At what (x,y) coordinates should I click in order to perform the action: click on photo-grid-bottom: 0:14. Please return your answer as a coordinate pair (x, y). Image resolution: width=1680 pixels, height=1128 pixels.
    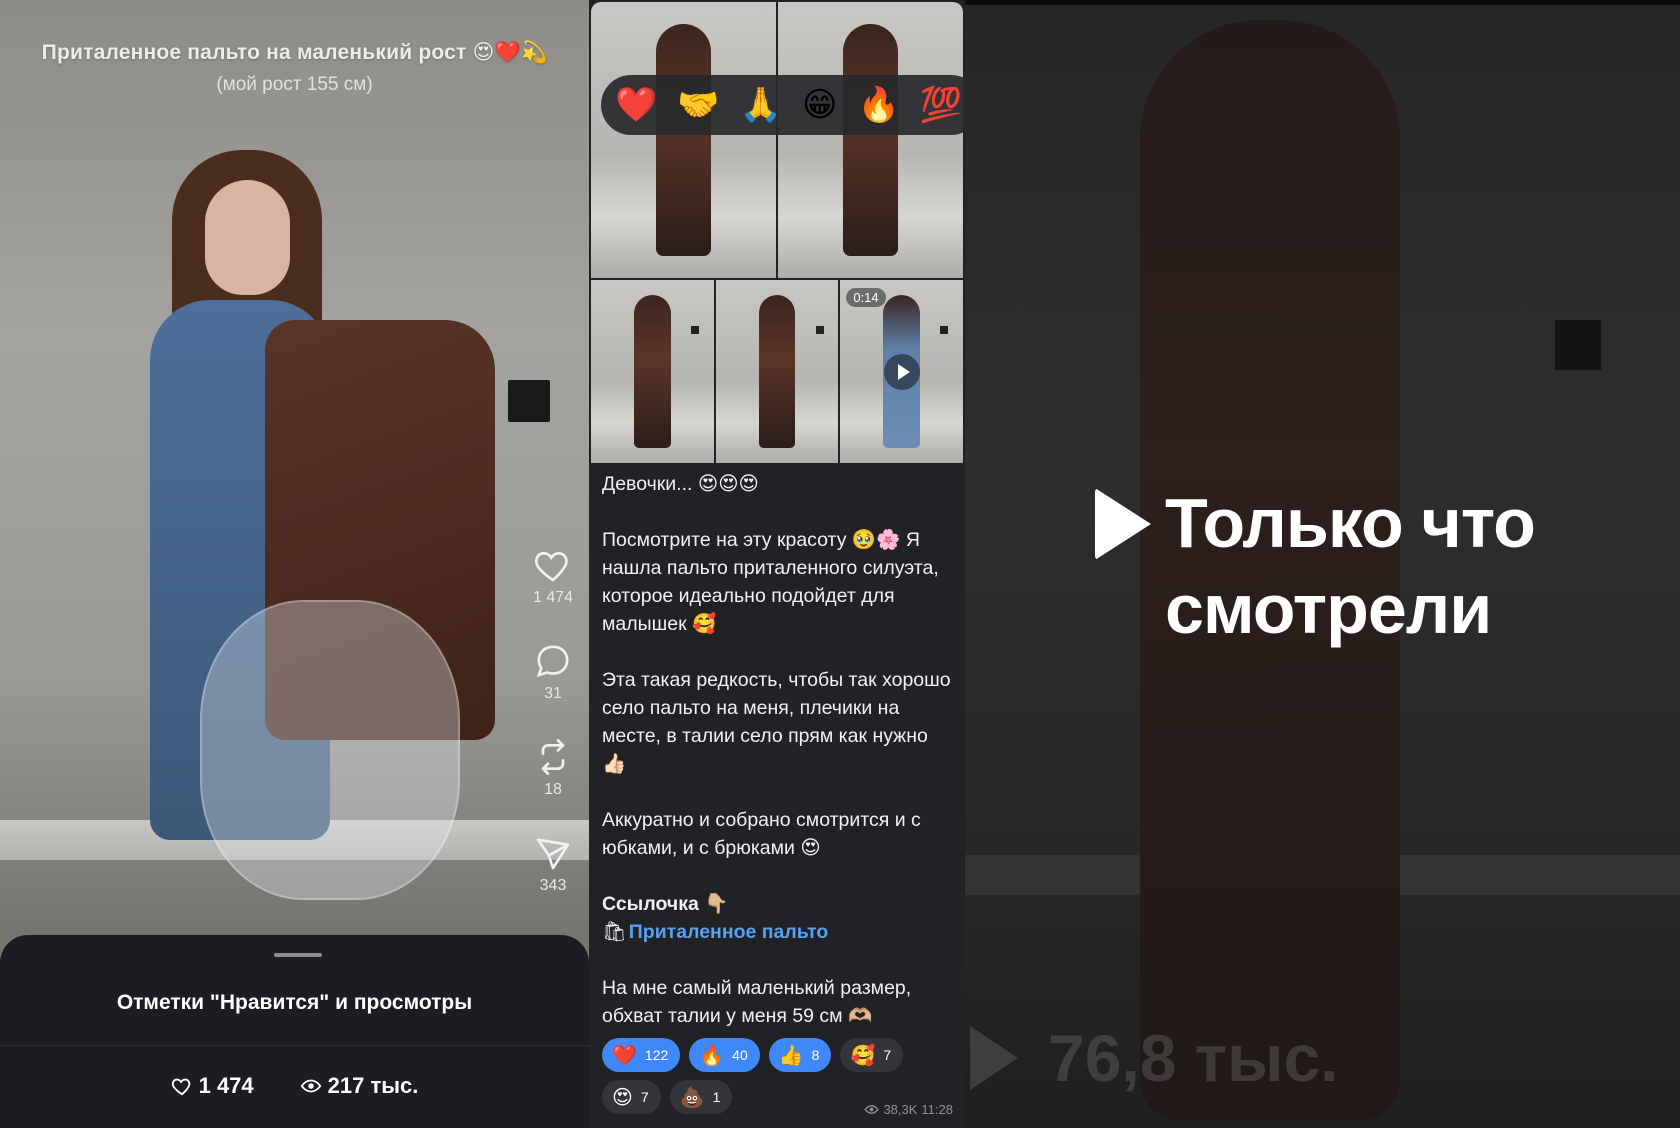
    Looking at the image, I should click on (777, 371).